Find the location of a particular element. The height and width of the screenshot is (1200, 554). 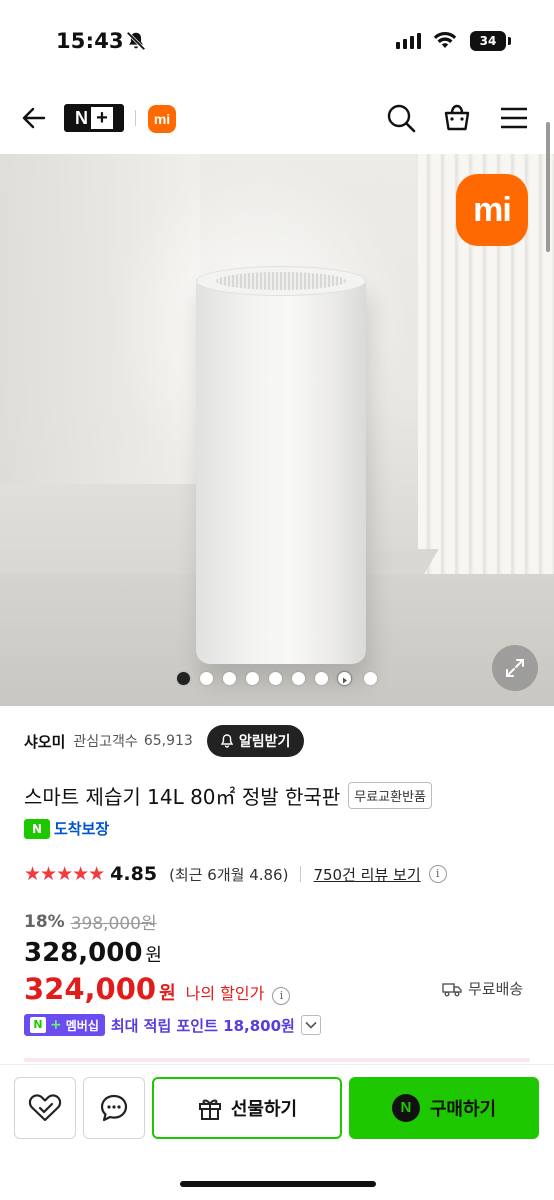

battery-icon: 34 is located at coordinates (488, 41).